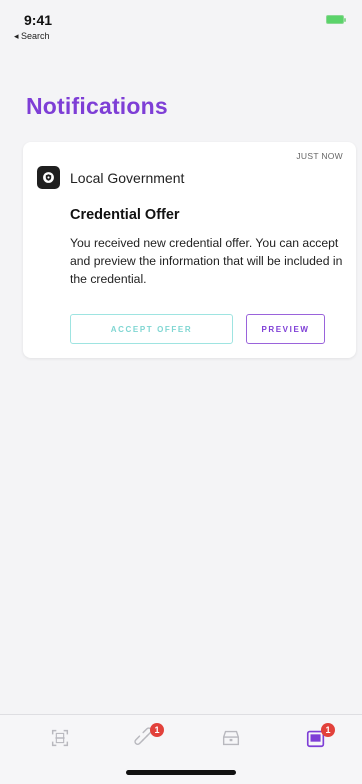 This screenshot has width=362, height=784. Describe the element at coordinates (125, 215) in the screenshot. I see `notification-heading: Credential Offer` at that location.